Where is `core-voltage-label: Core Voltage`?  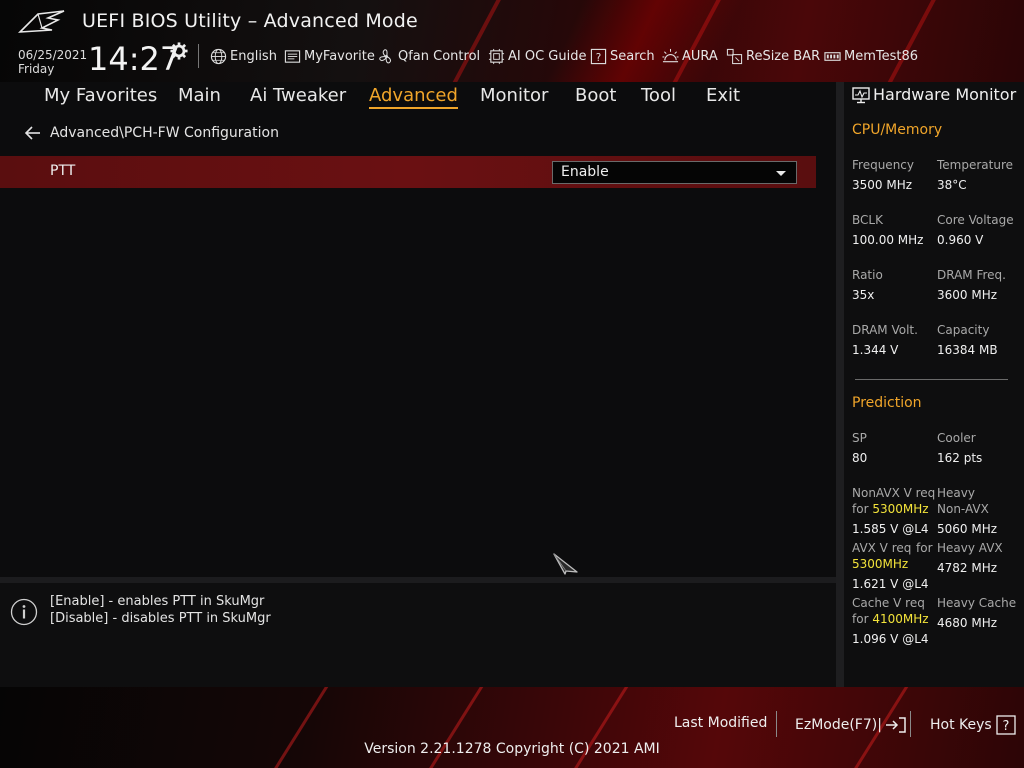 core-voltage-label: Core Voltage is located at coordinates (975, 220).